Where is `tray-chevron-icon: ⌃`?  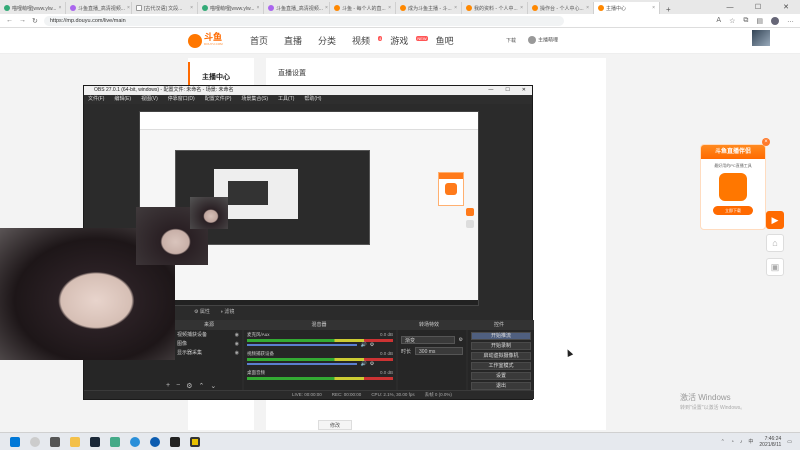
tray-chevron-icon: ⌃ is located at coordinates (723, 442).